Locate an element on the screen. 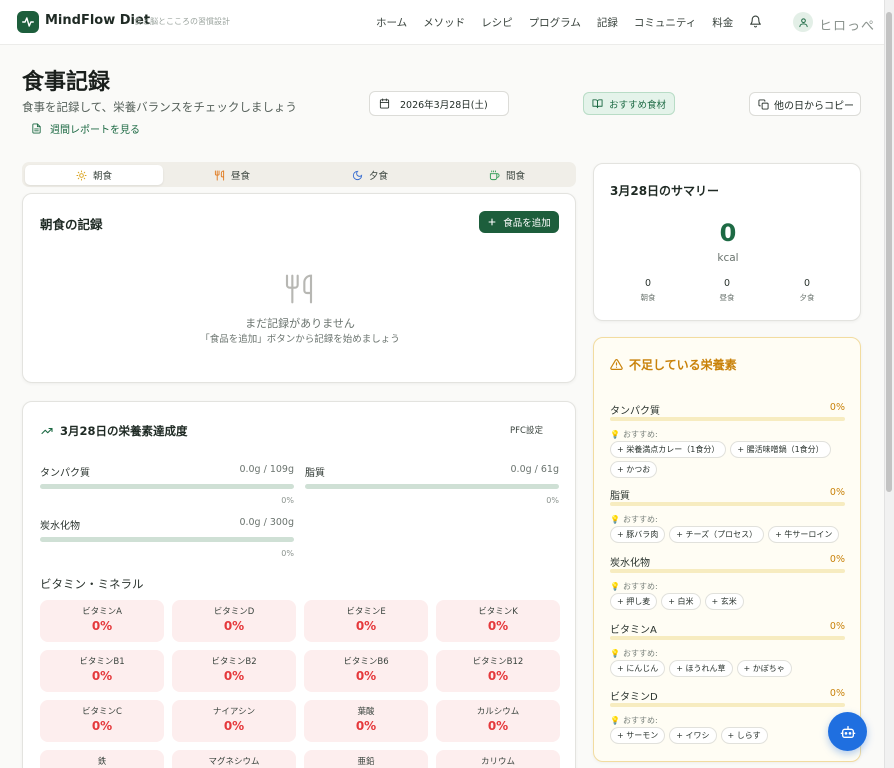 The width and height of the screenshot is (894, 768). tab-snack: 間食 is located at coordinates (507, 175).